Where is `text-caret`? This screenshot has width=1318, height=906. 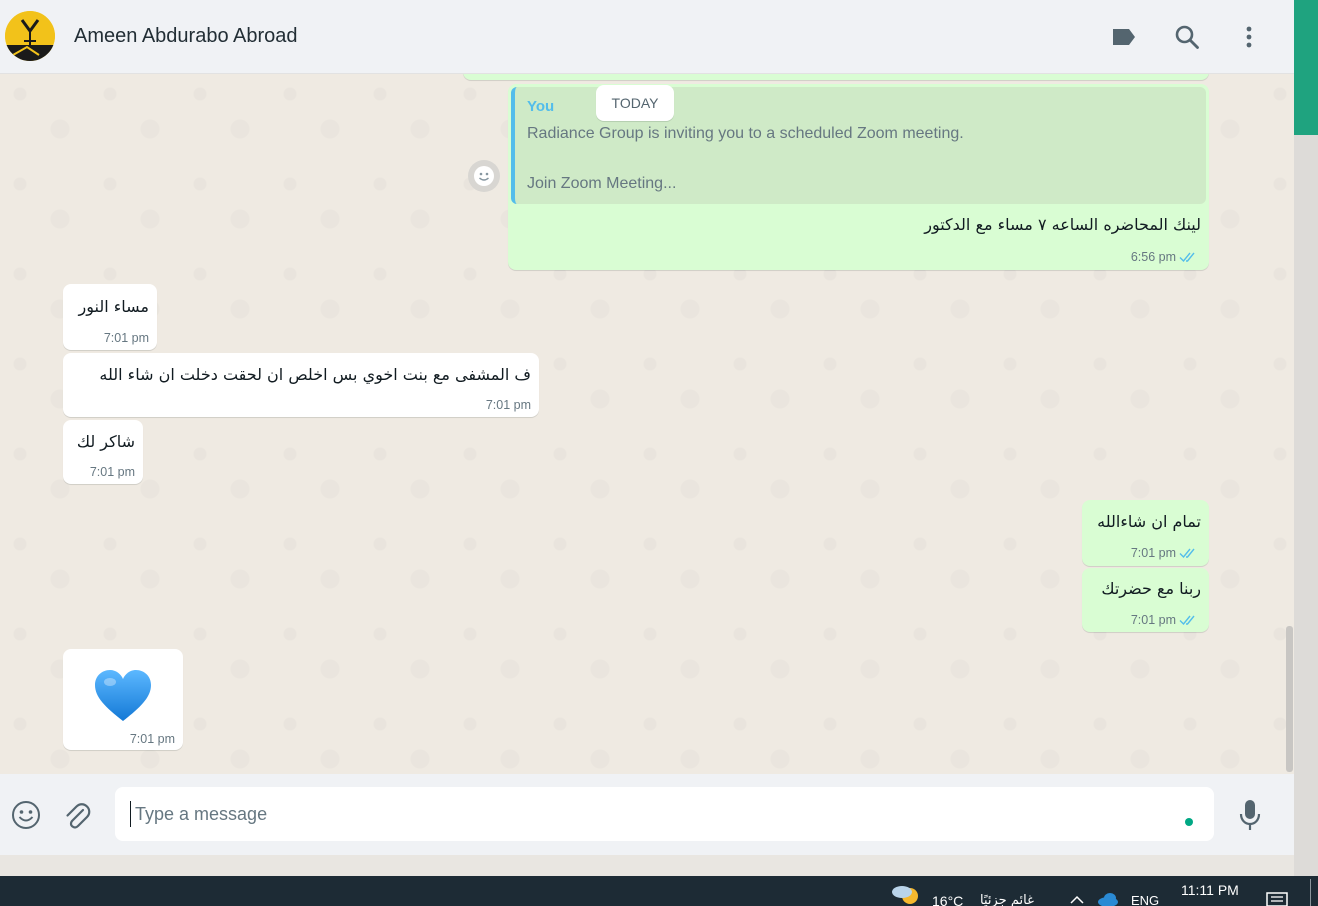
text-caret is located at coordinates (130, 814).